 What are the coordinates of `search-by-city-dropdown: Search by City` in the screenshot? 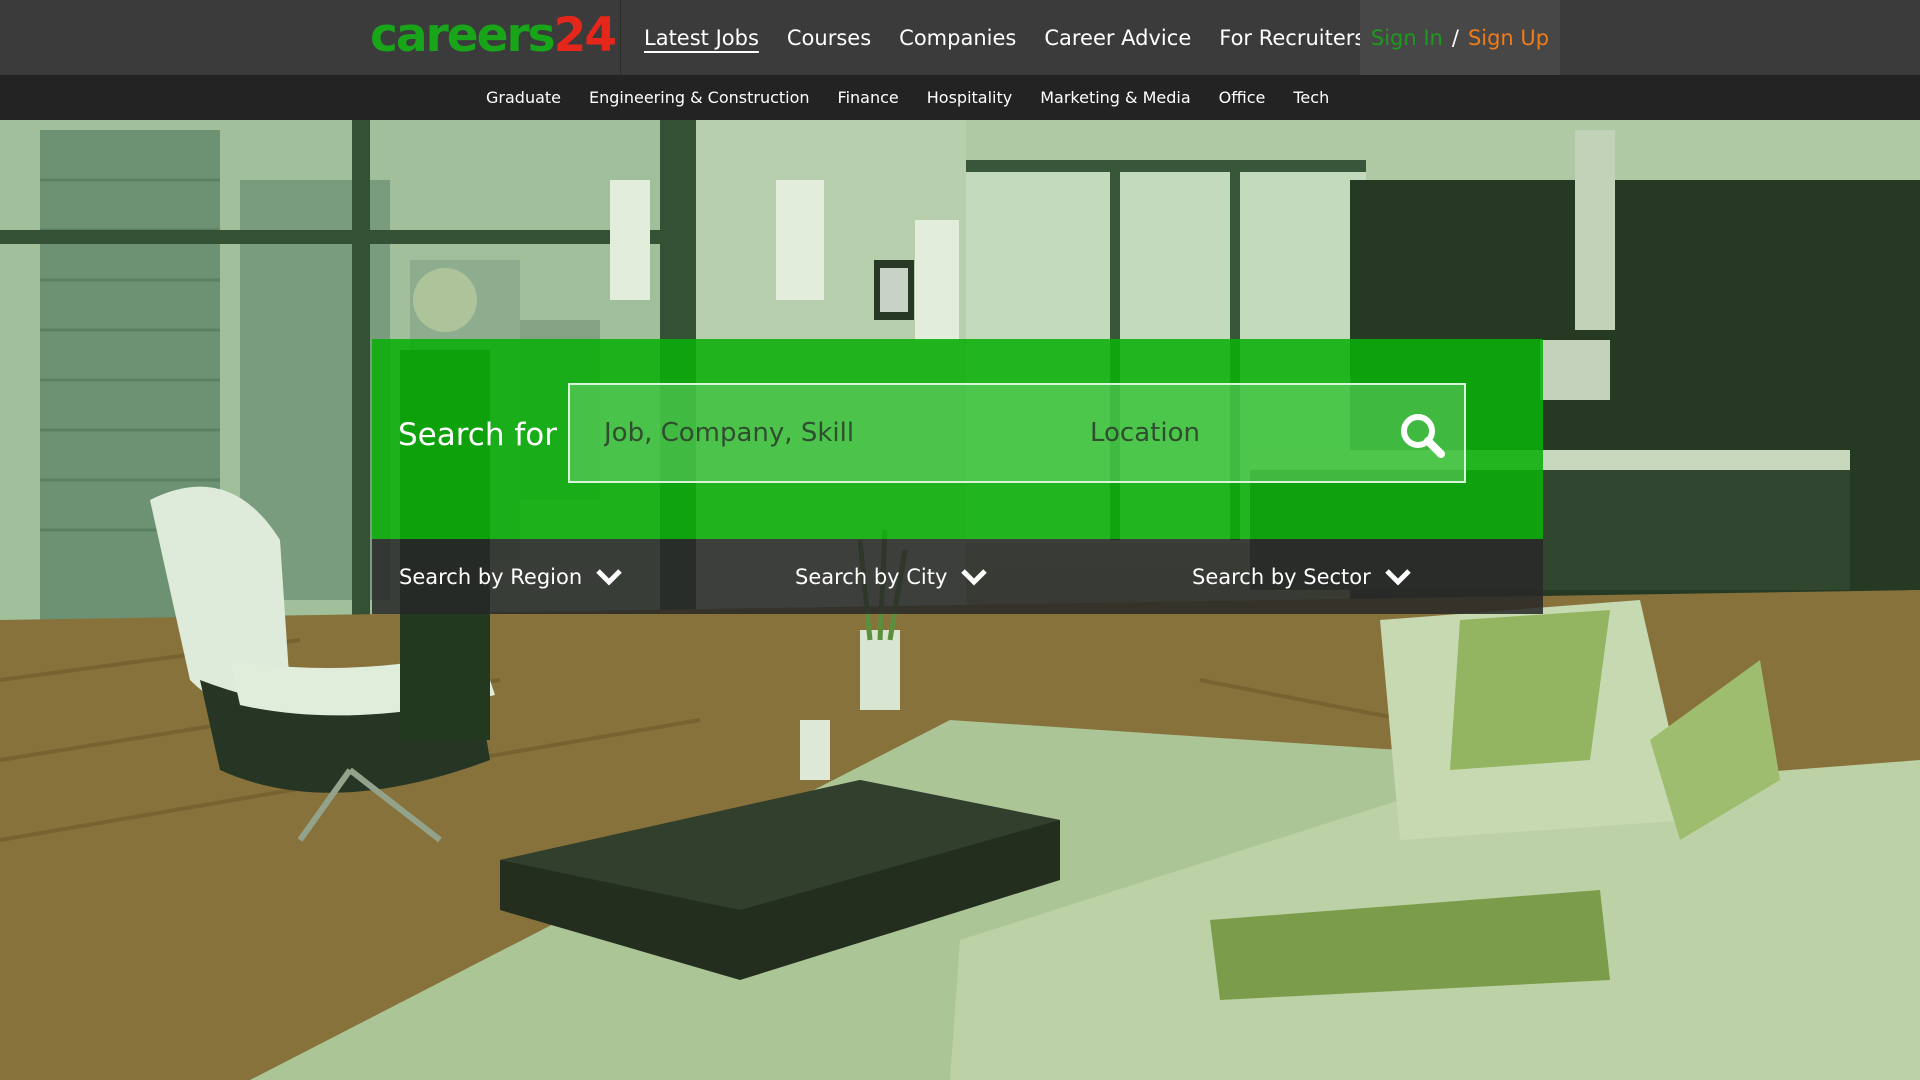 It's located at (892, 576).